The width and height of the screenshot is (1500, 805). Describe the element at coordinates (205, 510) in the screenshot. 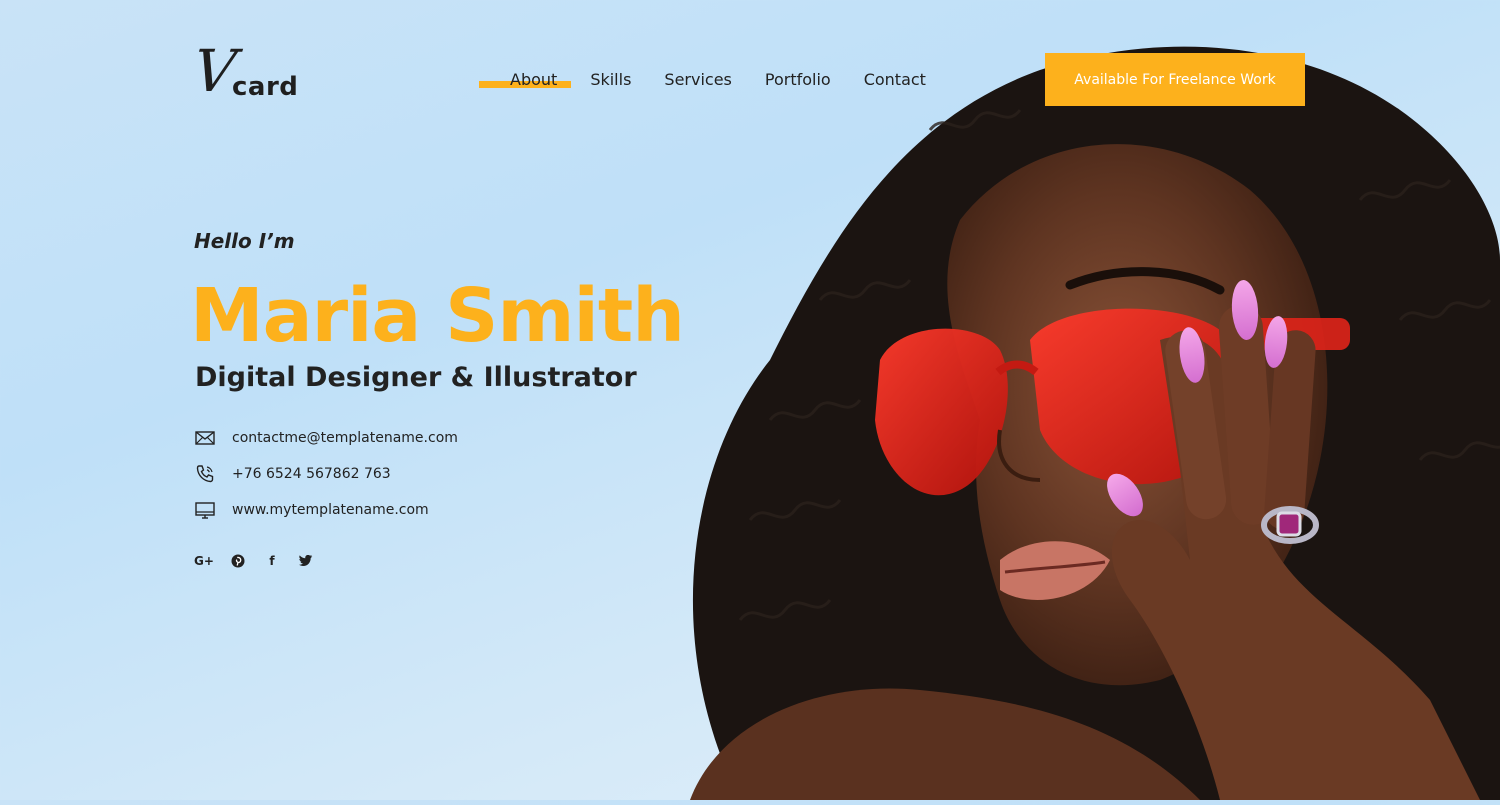

I see `monitor-icon` at that location.